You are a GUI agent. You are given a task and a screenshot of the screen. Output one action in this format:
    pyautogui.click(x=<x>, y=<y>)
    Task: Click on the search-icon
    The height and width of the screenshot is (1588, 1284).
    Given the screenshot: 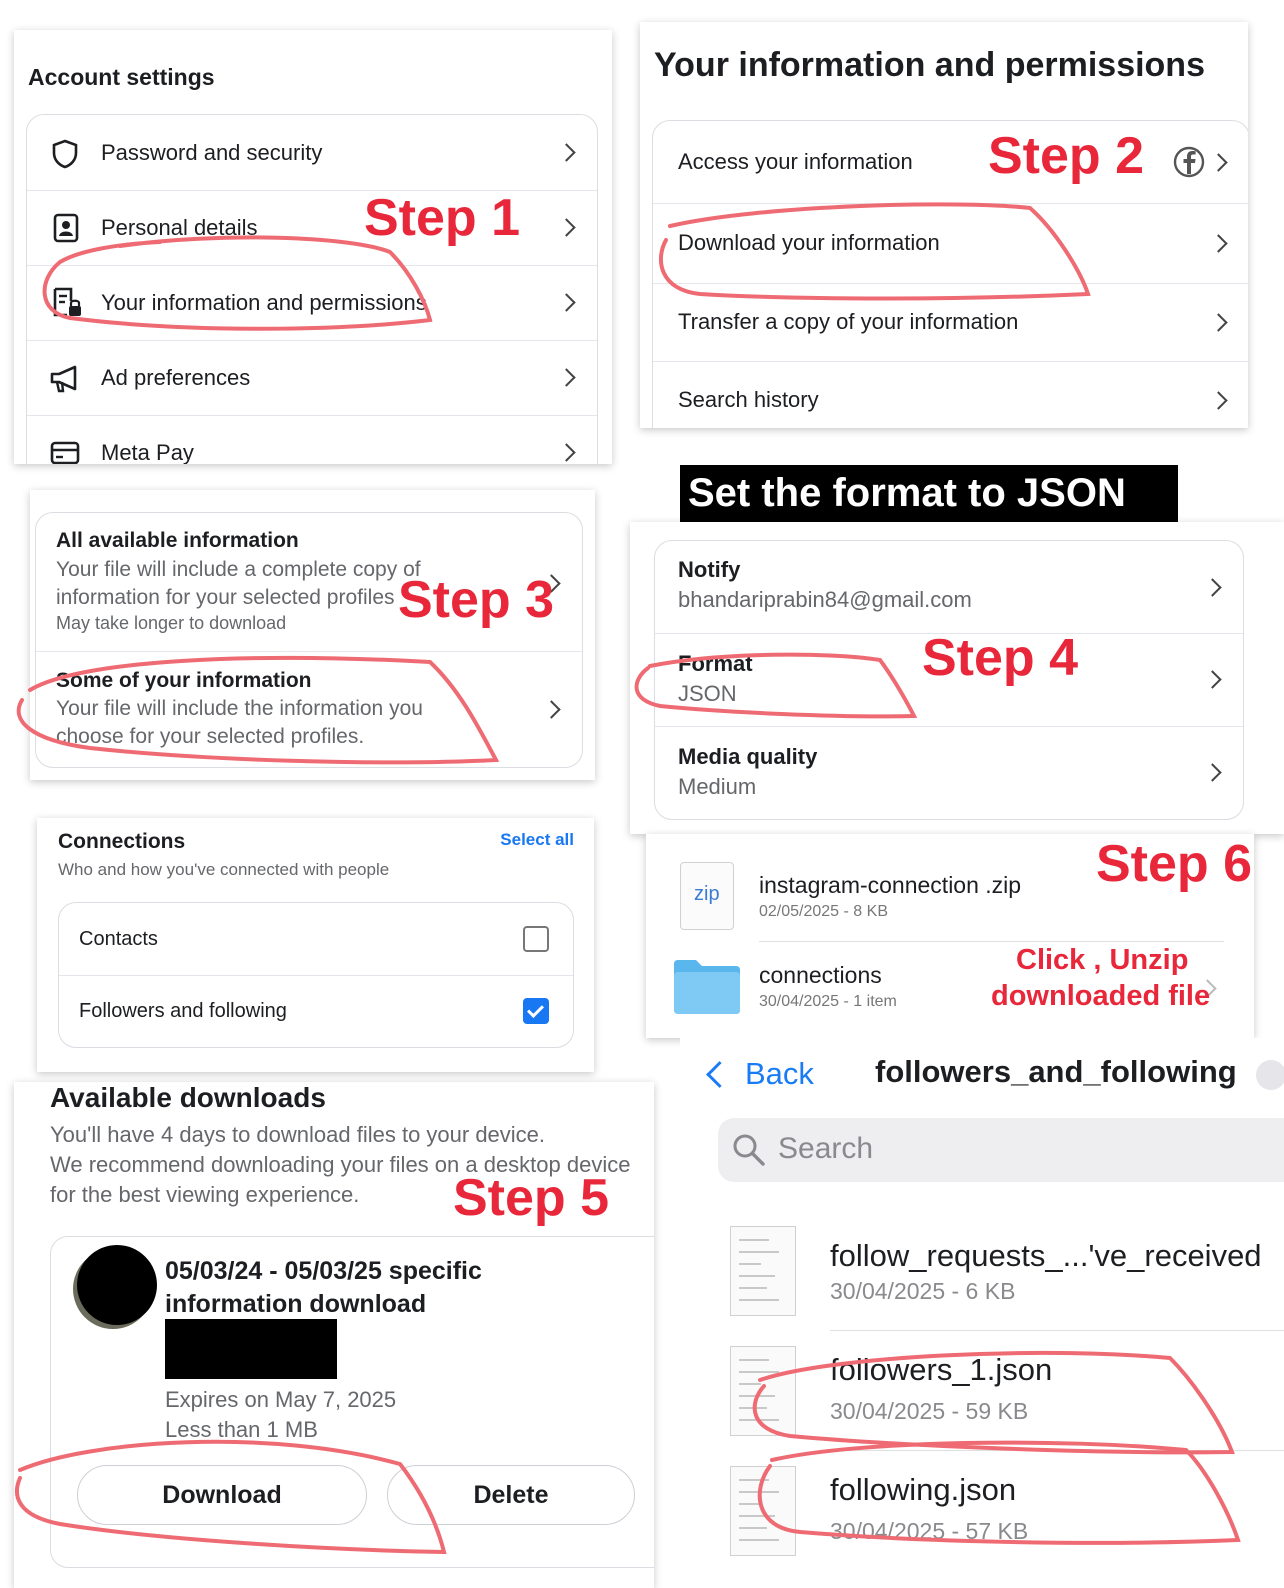 What is the action you would take?
    pyautogui.click(x=749, y=1150)
    